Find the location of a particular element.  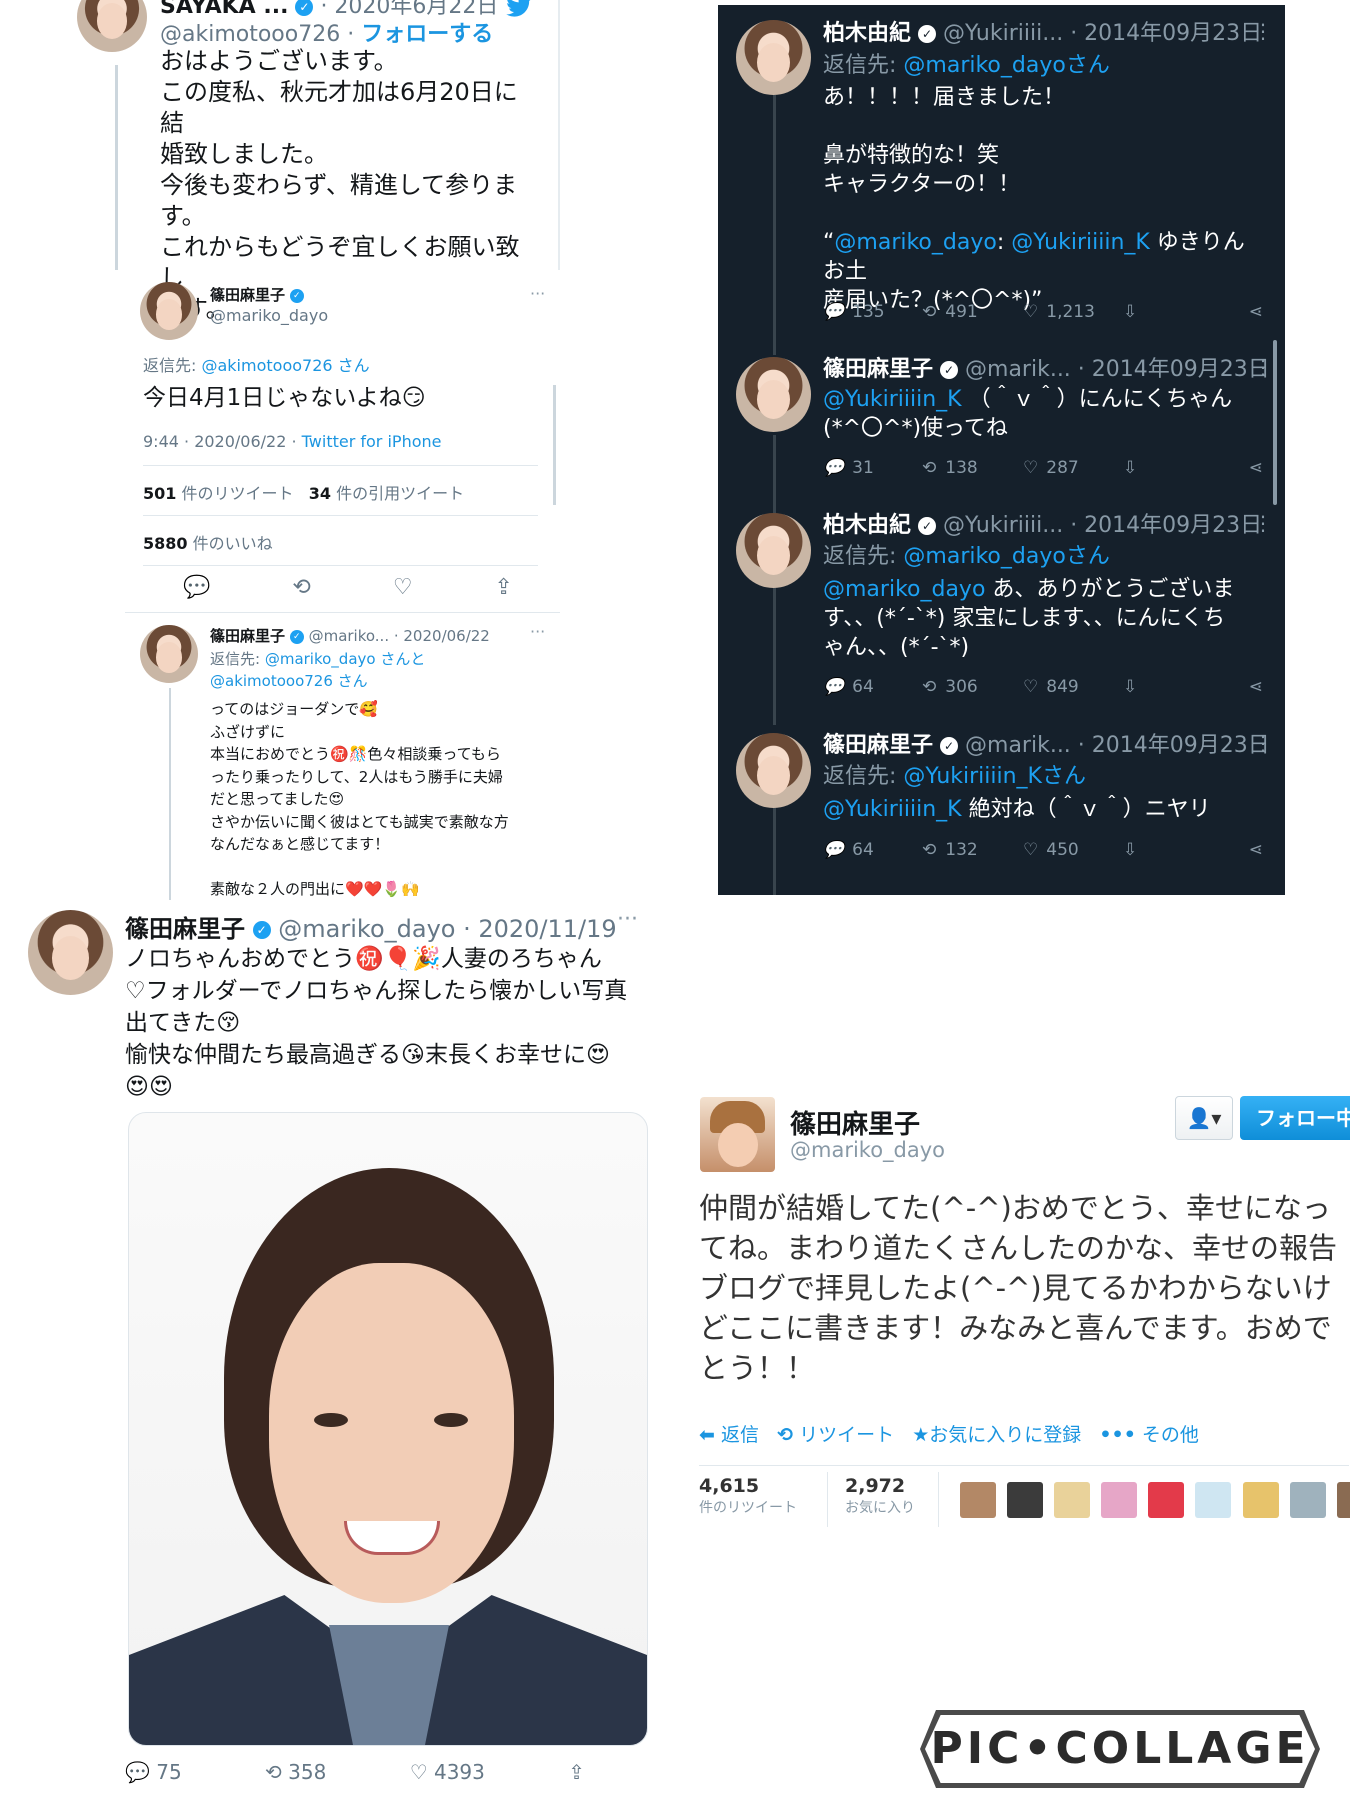

retweet-link: ⟲ リツイート is located at coordinates (835, 1435).